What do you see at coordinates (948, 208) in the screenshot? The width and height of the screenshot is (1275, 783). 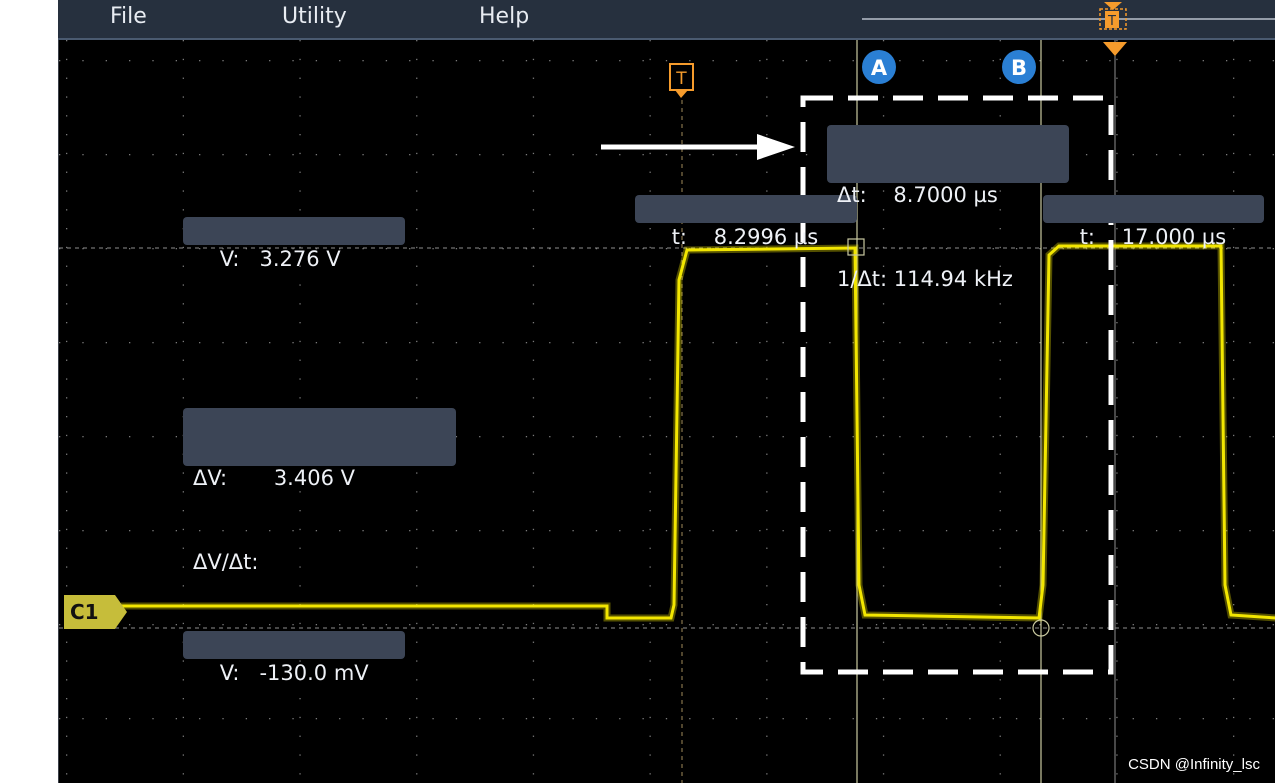 I see `delta-time-readout: Δt: 8.7000 µs 1/Δt: 114.94 kHz` at bounding box center [948, 208].